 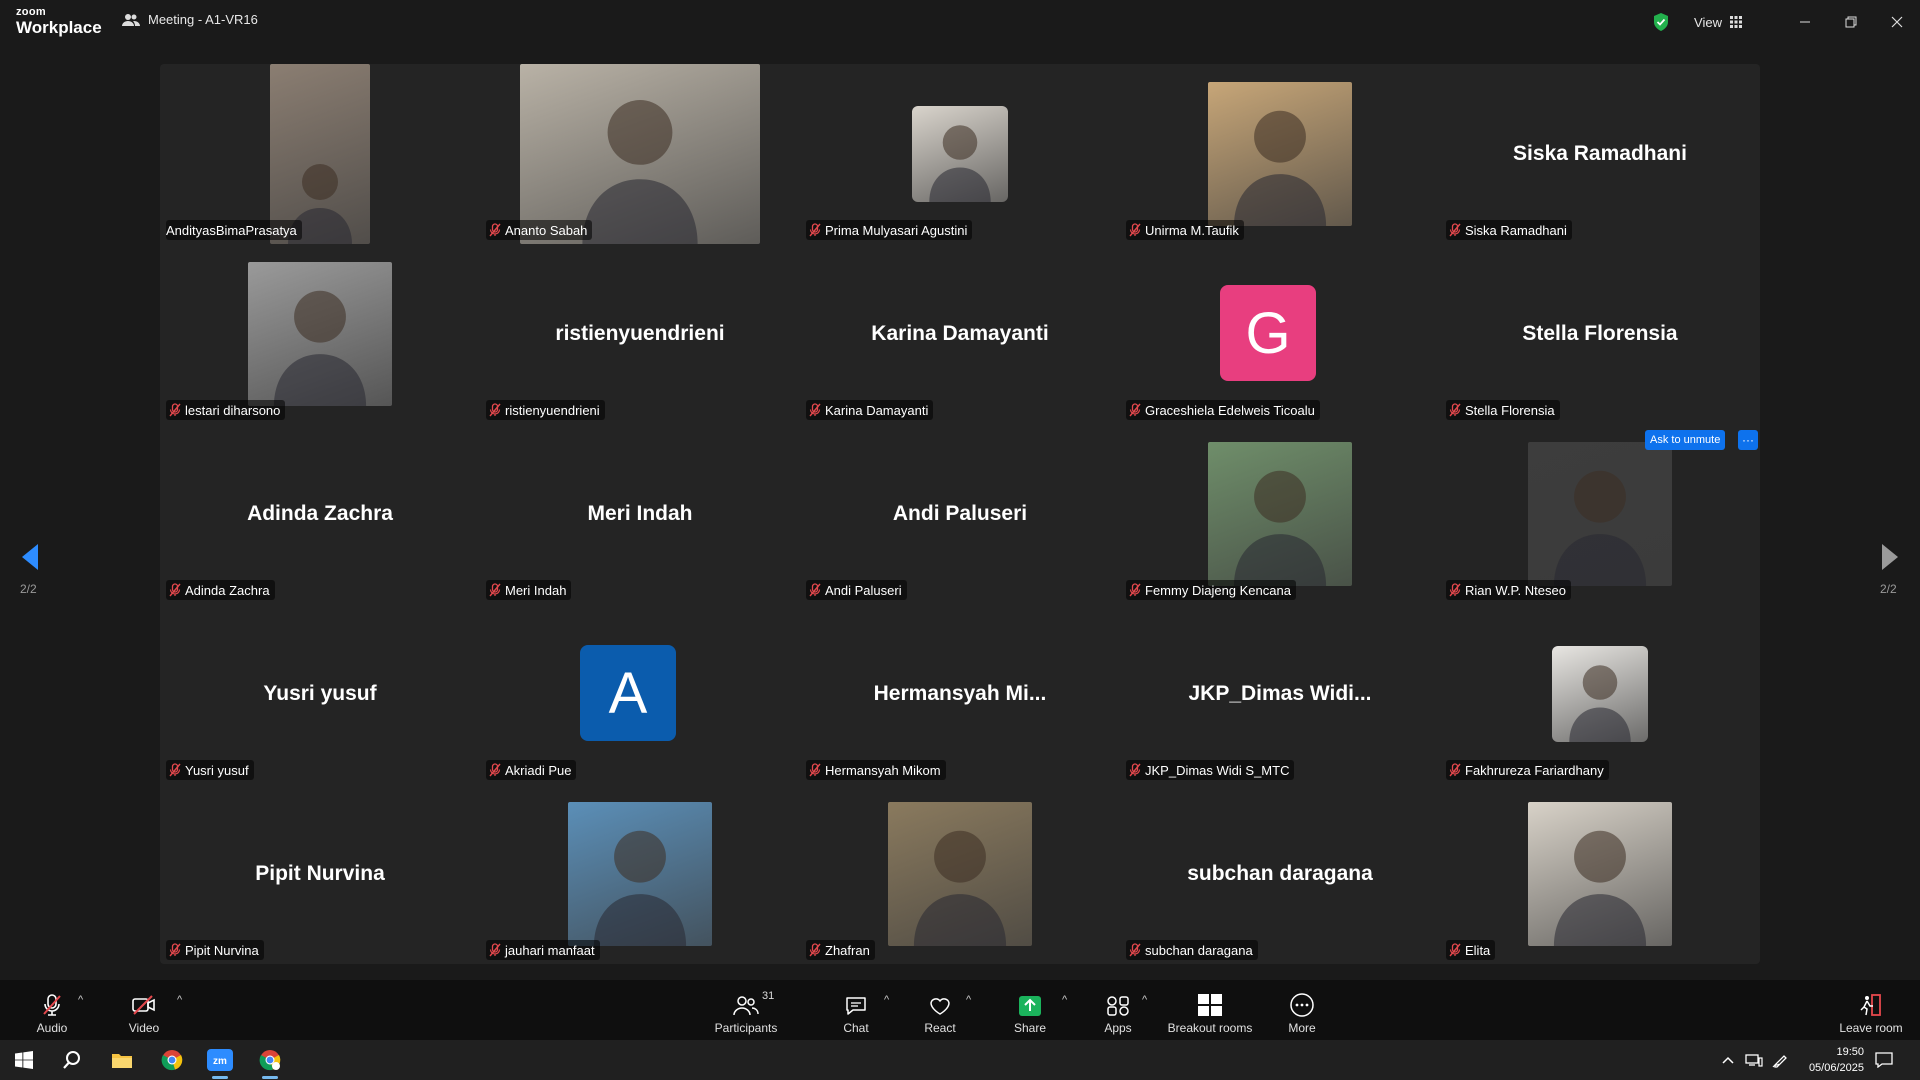 I want to click on participant-tile: Hermansyah Mi... Hermansyah Mikom, so click(x=960, y=694).